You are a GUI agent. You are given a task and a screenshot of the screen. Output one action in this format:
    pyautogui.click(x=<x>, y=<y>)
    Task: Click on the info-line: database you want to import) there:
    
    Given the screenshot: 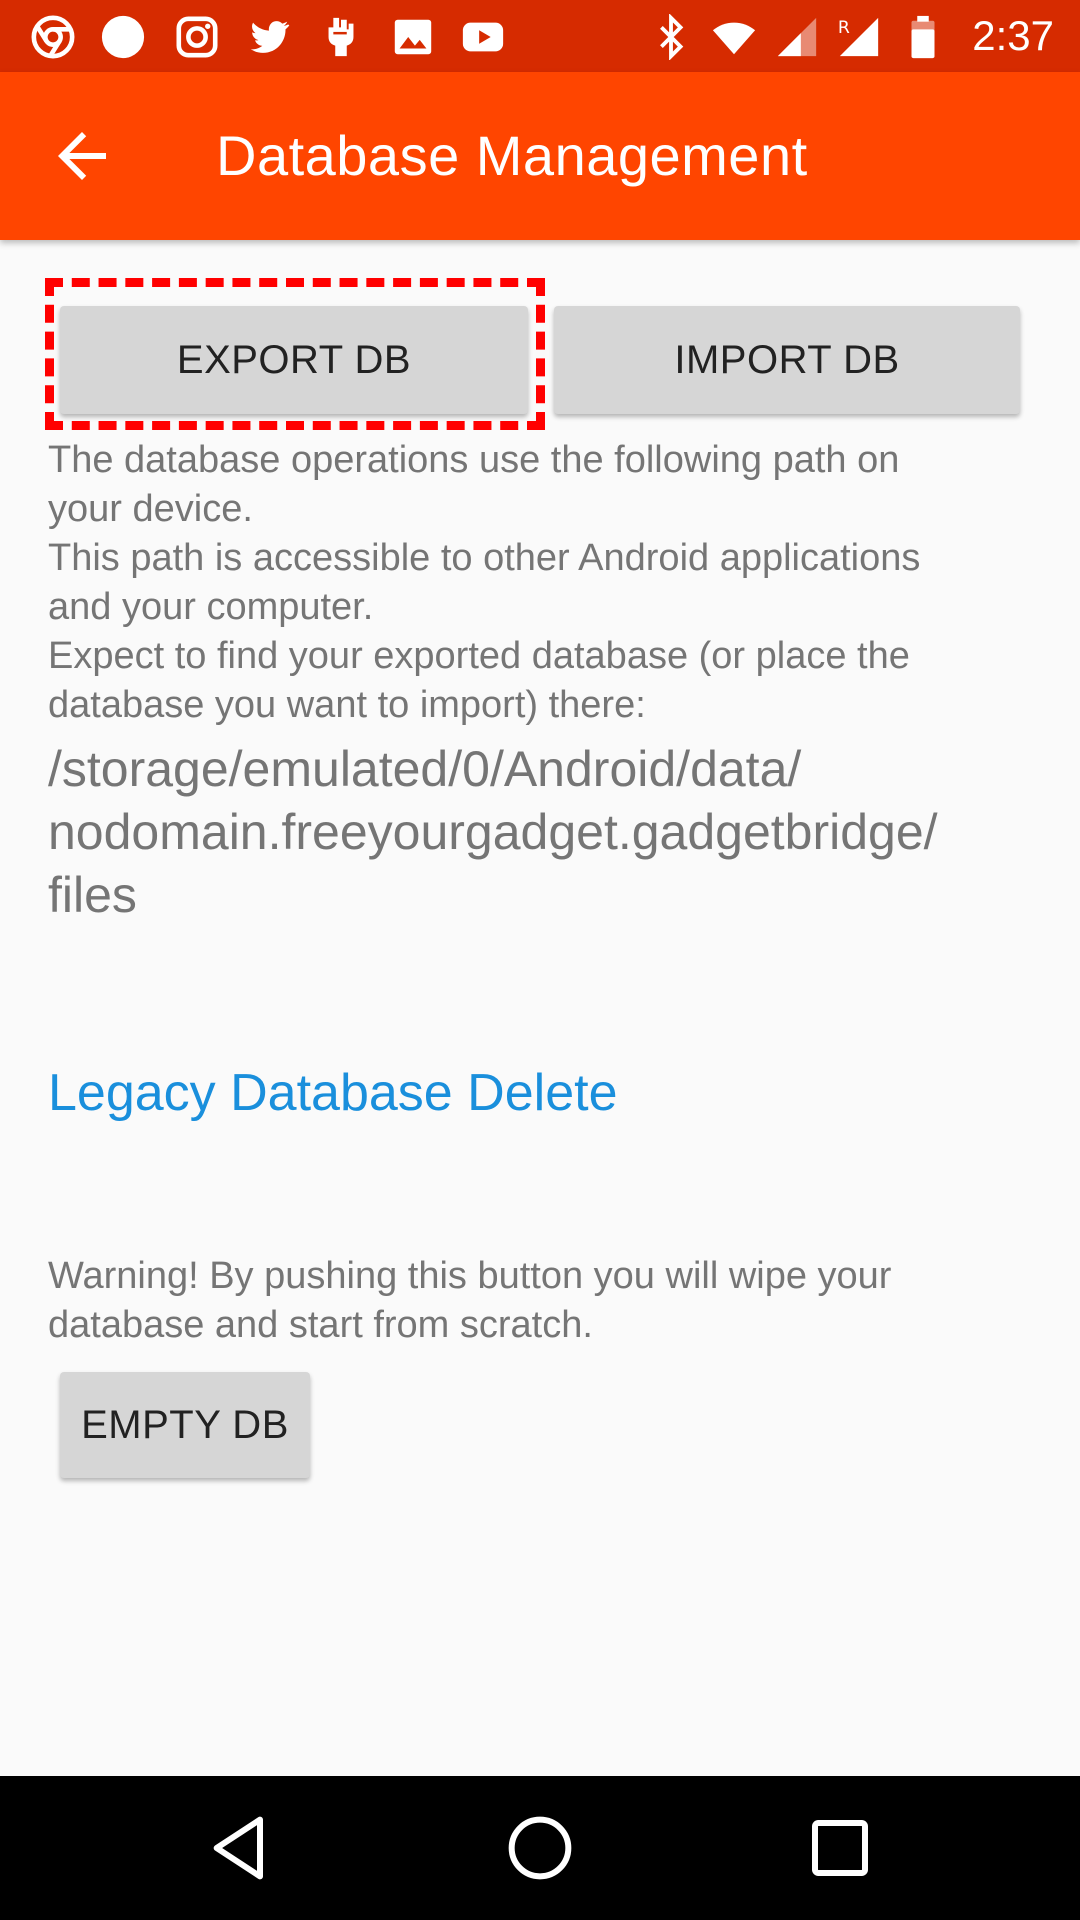 What is the action you would take?
    pyautogui.click(x=347, y=705)
    